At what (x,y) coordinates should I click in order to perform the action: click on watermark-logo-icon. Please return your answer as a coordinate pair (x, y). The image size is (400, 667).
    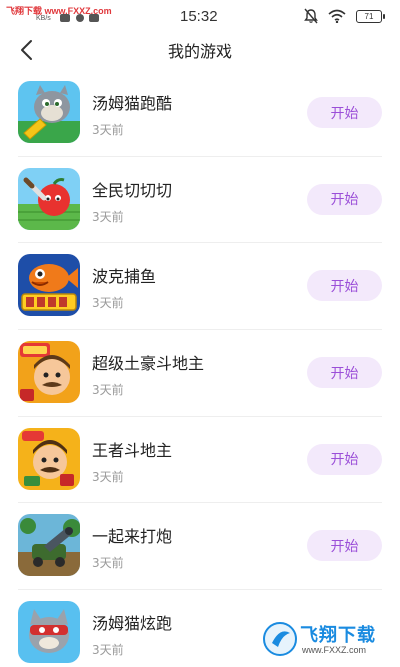
    Looking at the image, I should click on (280, 639).